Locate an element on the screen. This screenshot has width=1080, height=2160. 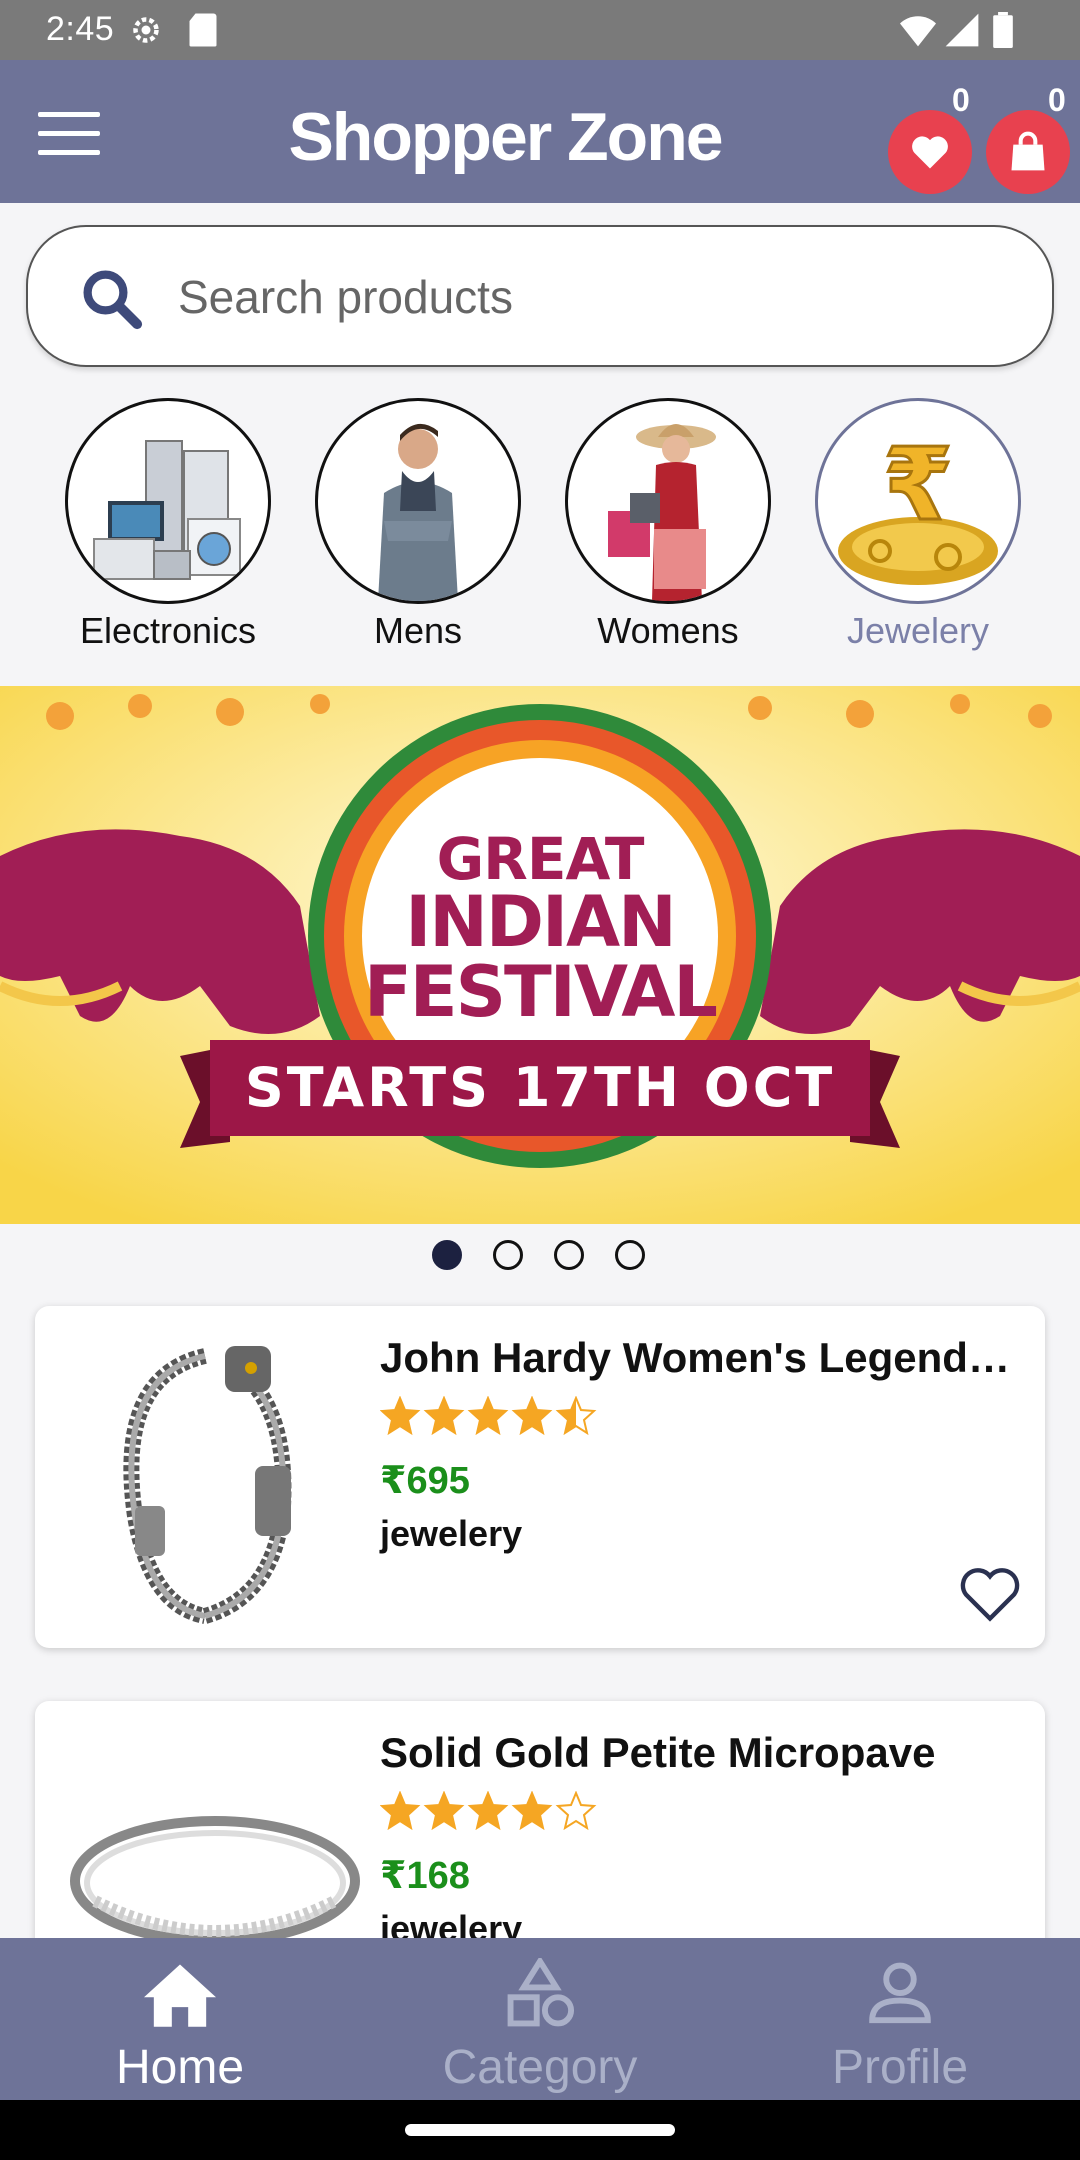
appliances-image is located at coordinates (168, 501).